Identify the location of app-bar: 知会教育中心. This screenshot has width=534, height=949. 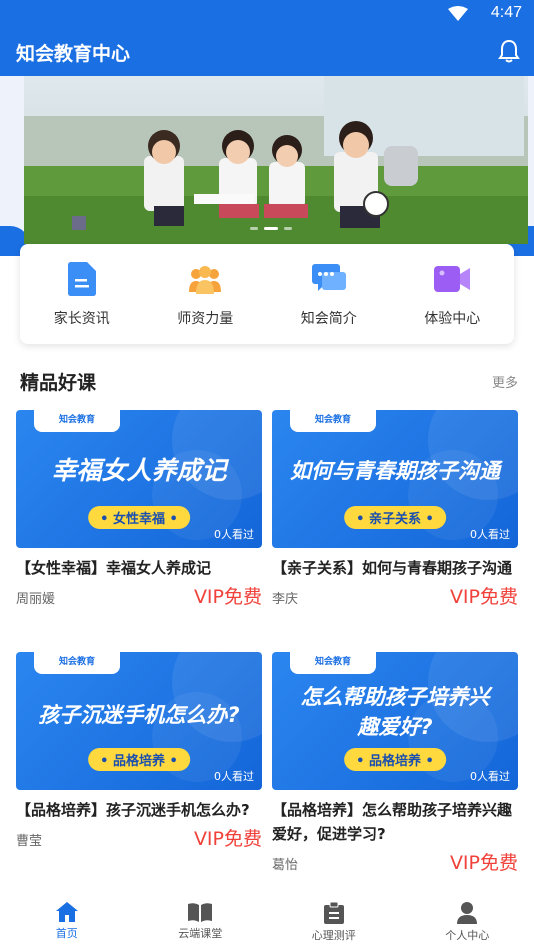
(267, 52).